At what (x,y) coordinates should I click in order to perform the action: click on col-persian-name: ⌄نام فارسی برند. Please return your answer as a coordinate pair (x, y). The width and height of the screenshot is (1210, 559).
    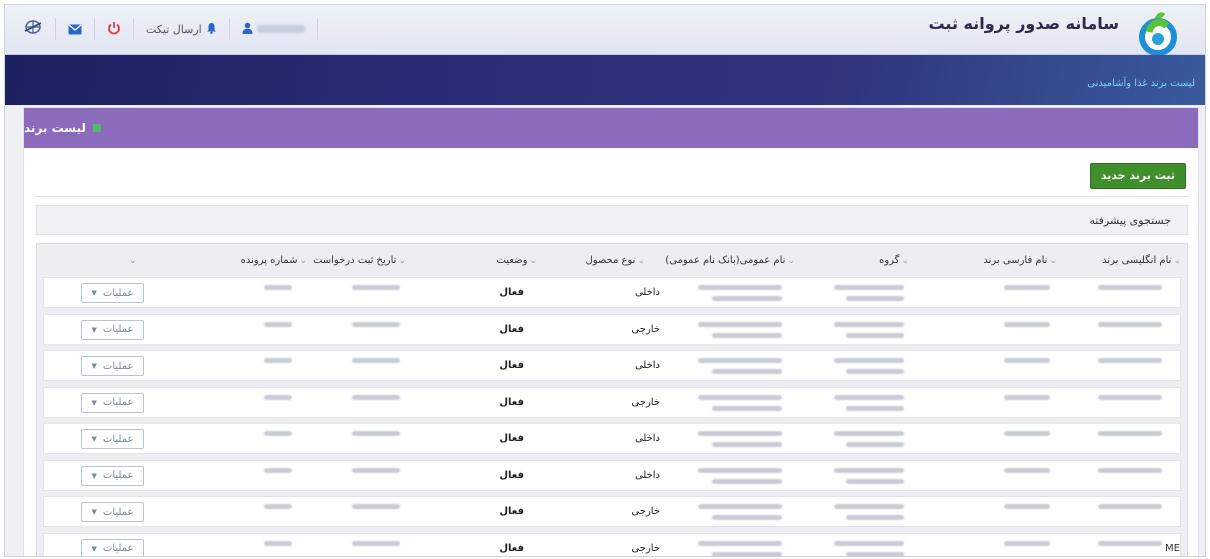
    Looking at the image, I should click on (1020, 260).